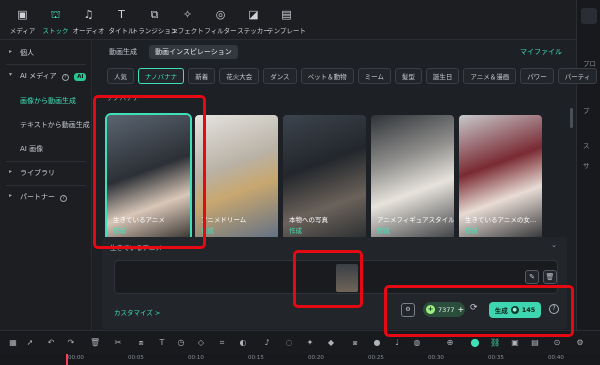 The image size is (600, 365). What do you see at coordinates (11, 171) in the screenshot?
I see `chevron-right-icon: ▸` at bounding box center [11, 171].